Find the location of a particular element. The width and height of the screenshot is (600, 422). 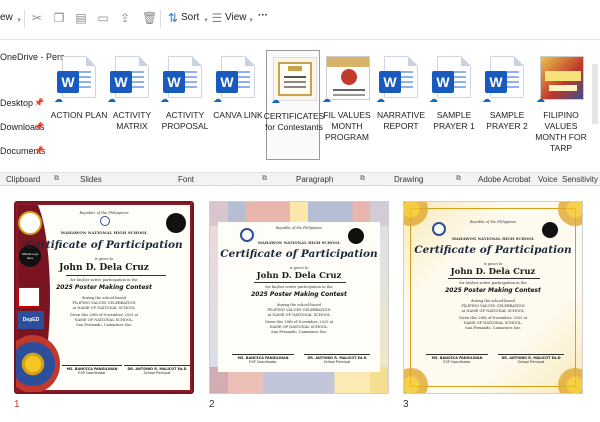

cert-at: at NAME OF NATIONAL SCHOOL is located at coordinates (299, 315).